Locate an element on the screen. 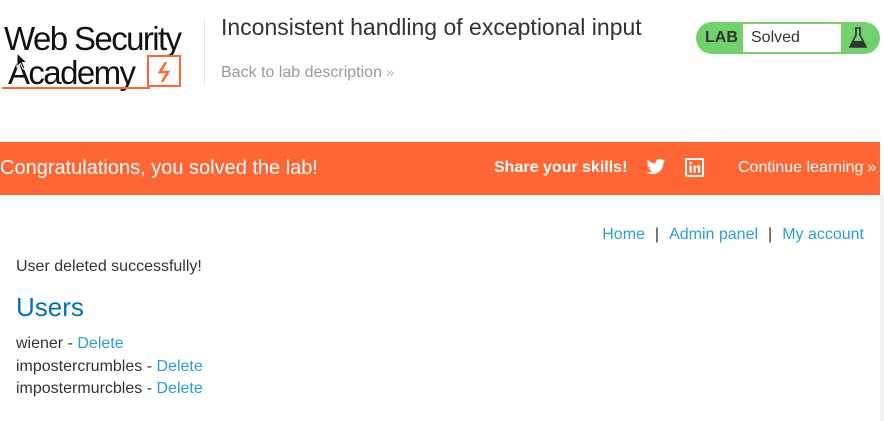 Image resolution: width=884 pixels, height=421 pixels. status-message: User deleted successfully! is located at coordinates (109, 266).